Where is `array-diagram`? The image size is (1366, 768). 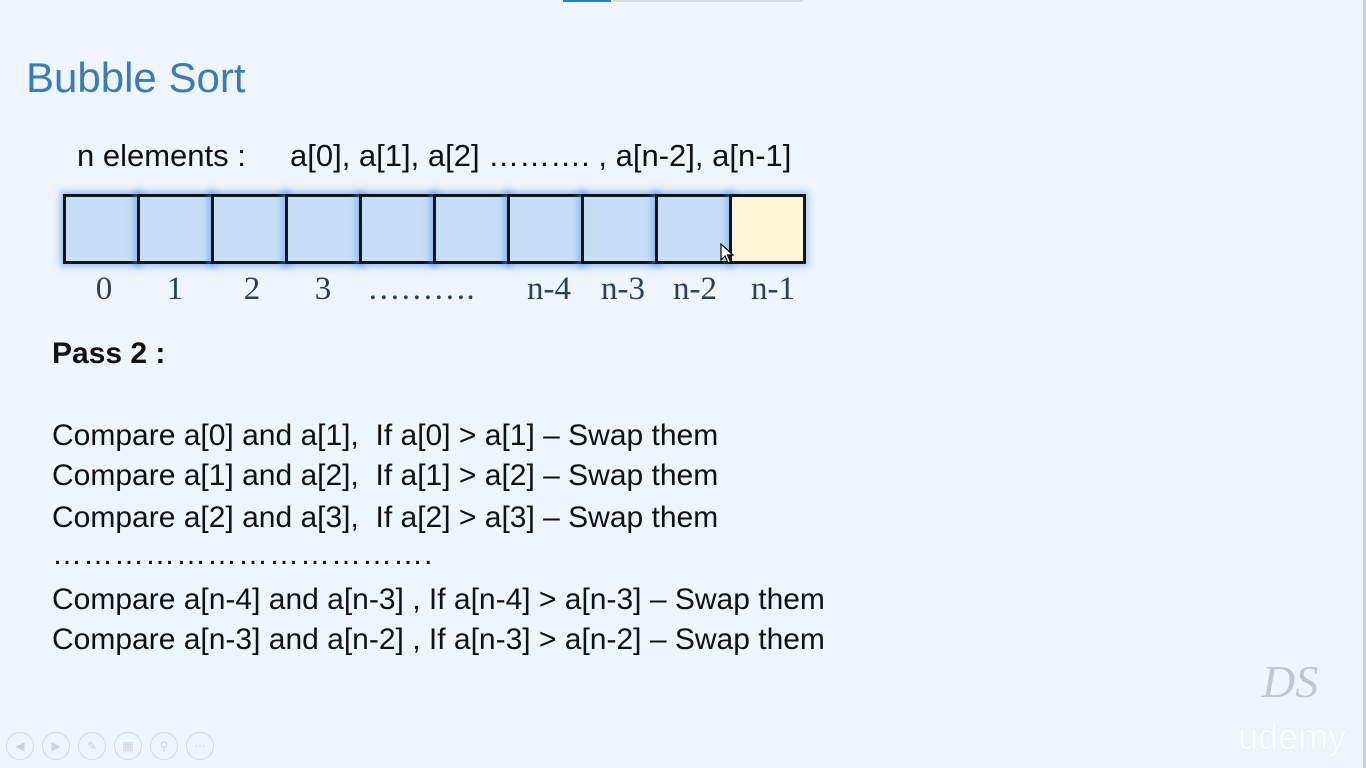 array-diagram is located at coordinates (434, 230).